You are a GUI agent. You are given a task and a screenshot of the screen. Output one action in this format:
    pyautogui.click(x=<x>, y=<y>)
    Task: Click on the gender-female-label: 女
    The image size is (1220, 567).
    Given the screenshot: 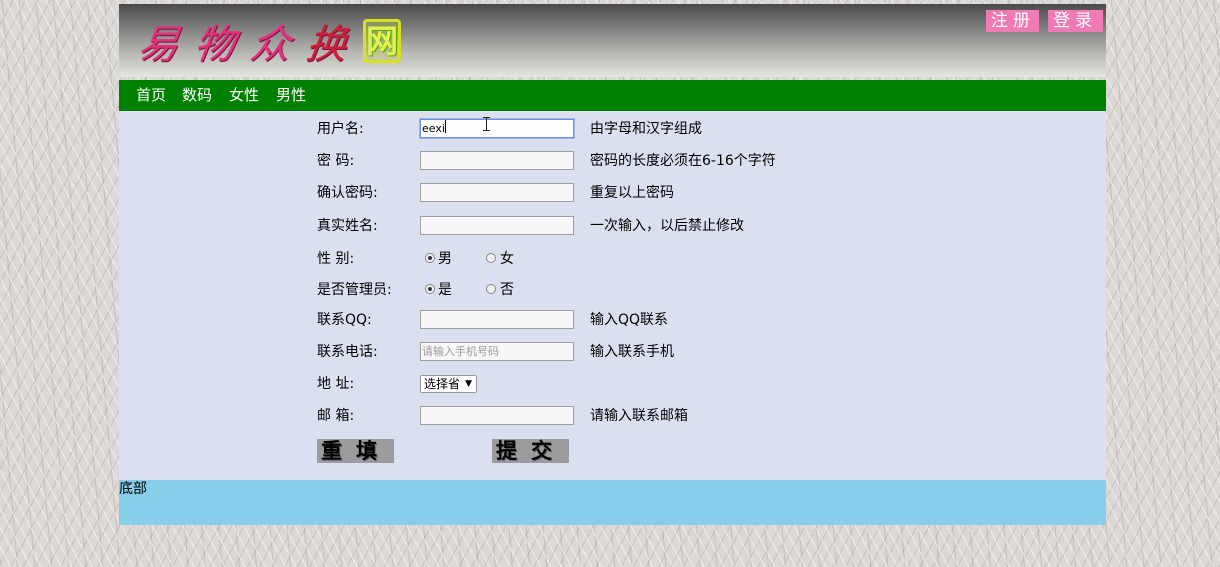 What is the action you would take?
    pyautogui.click(x=507, y=259)
    